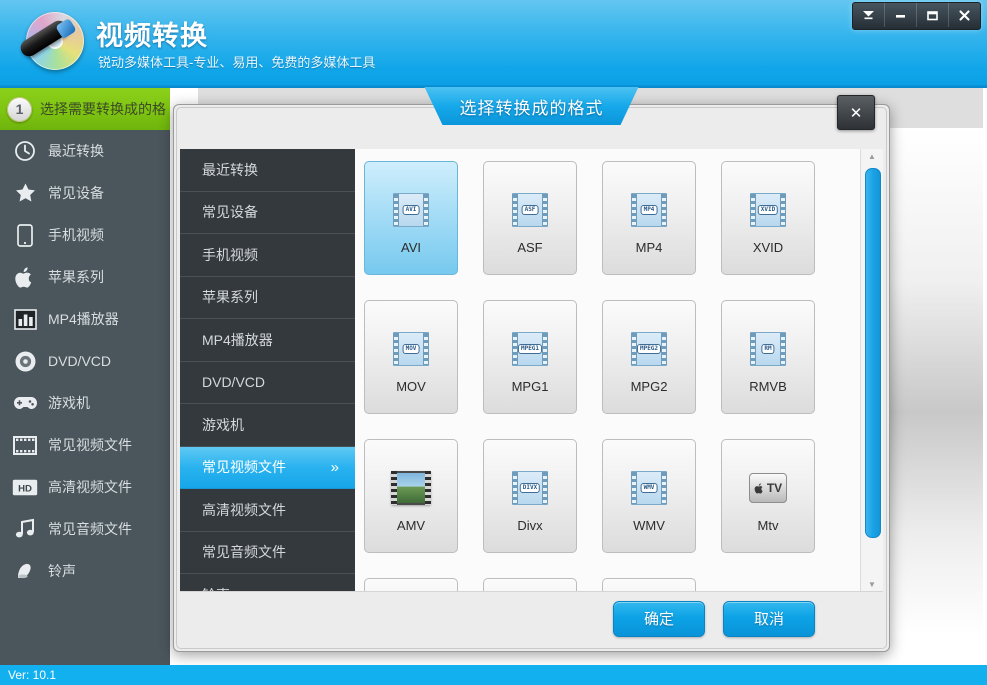 This screenshot has height=685, width=987. I want to click on format-grid-scrollbar: ▲ ▼, so click(871, 370).